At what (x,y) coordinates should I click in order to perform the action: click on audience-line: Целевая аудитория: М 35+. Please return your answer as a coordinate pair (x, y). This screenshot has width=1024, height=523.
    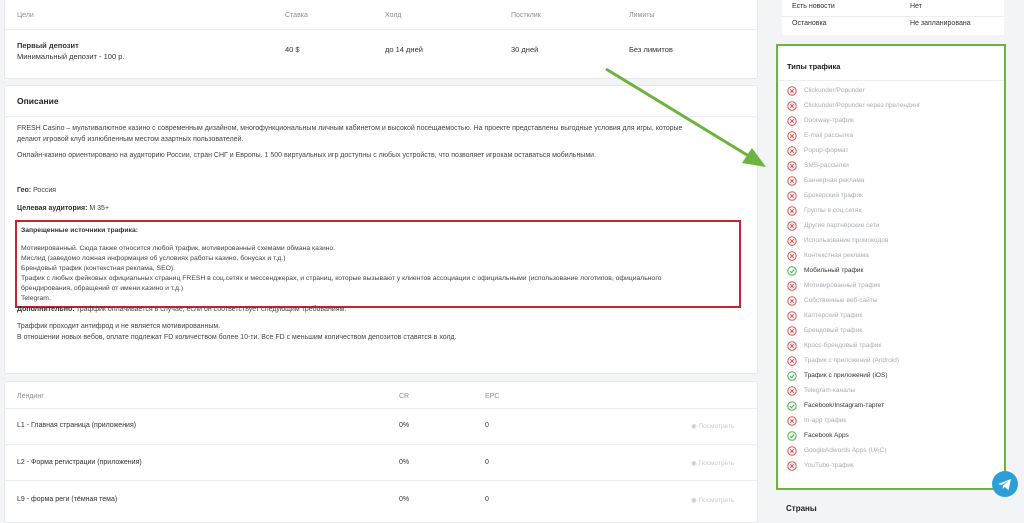
    Looking at the image, I should click on (377, 209).